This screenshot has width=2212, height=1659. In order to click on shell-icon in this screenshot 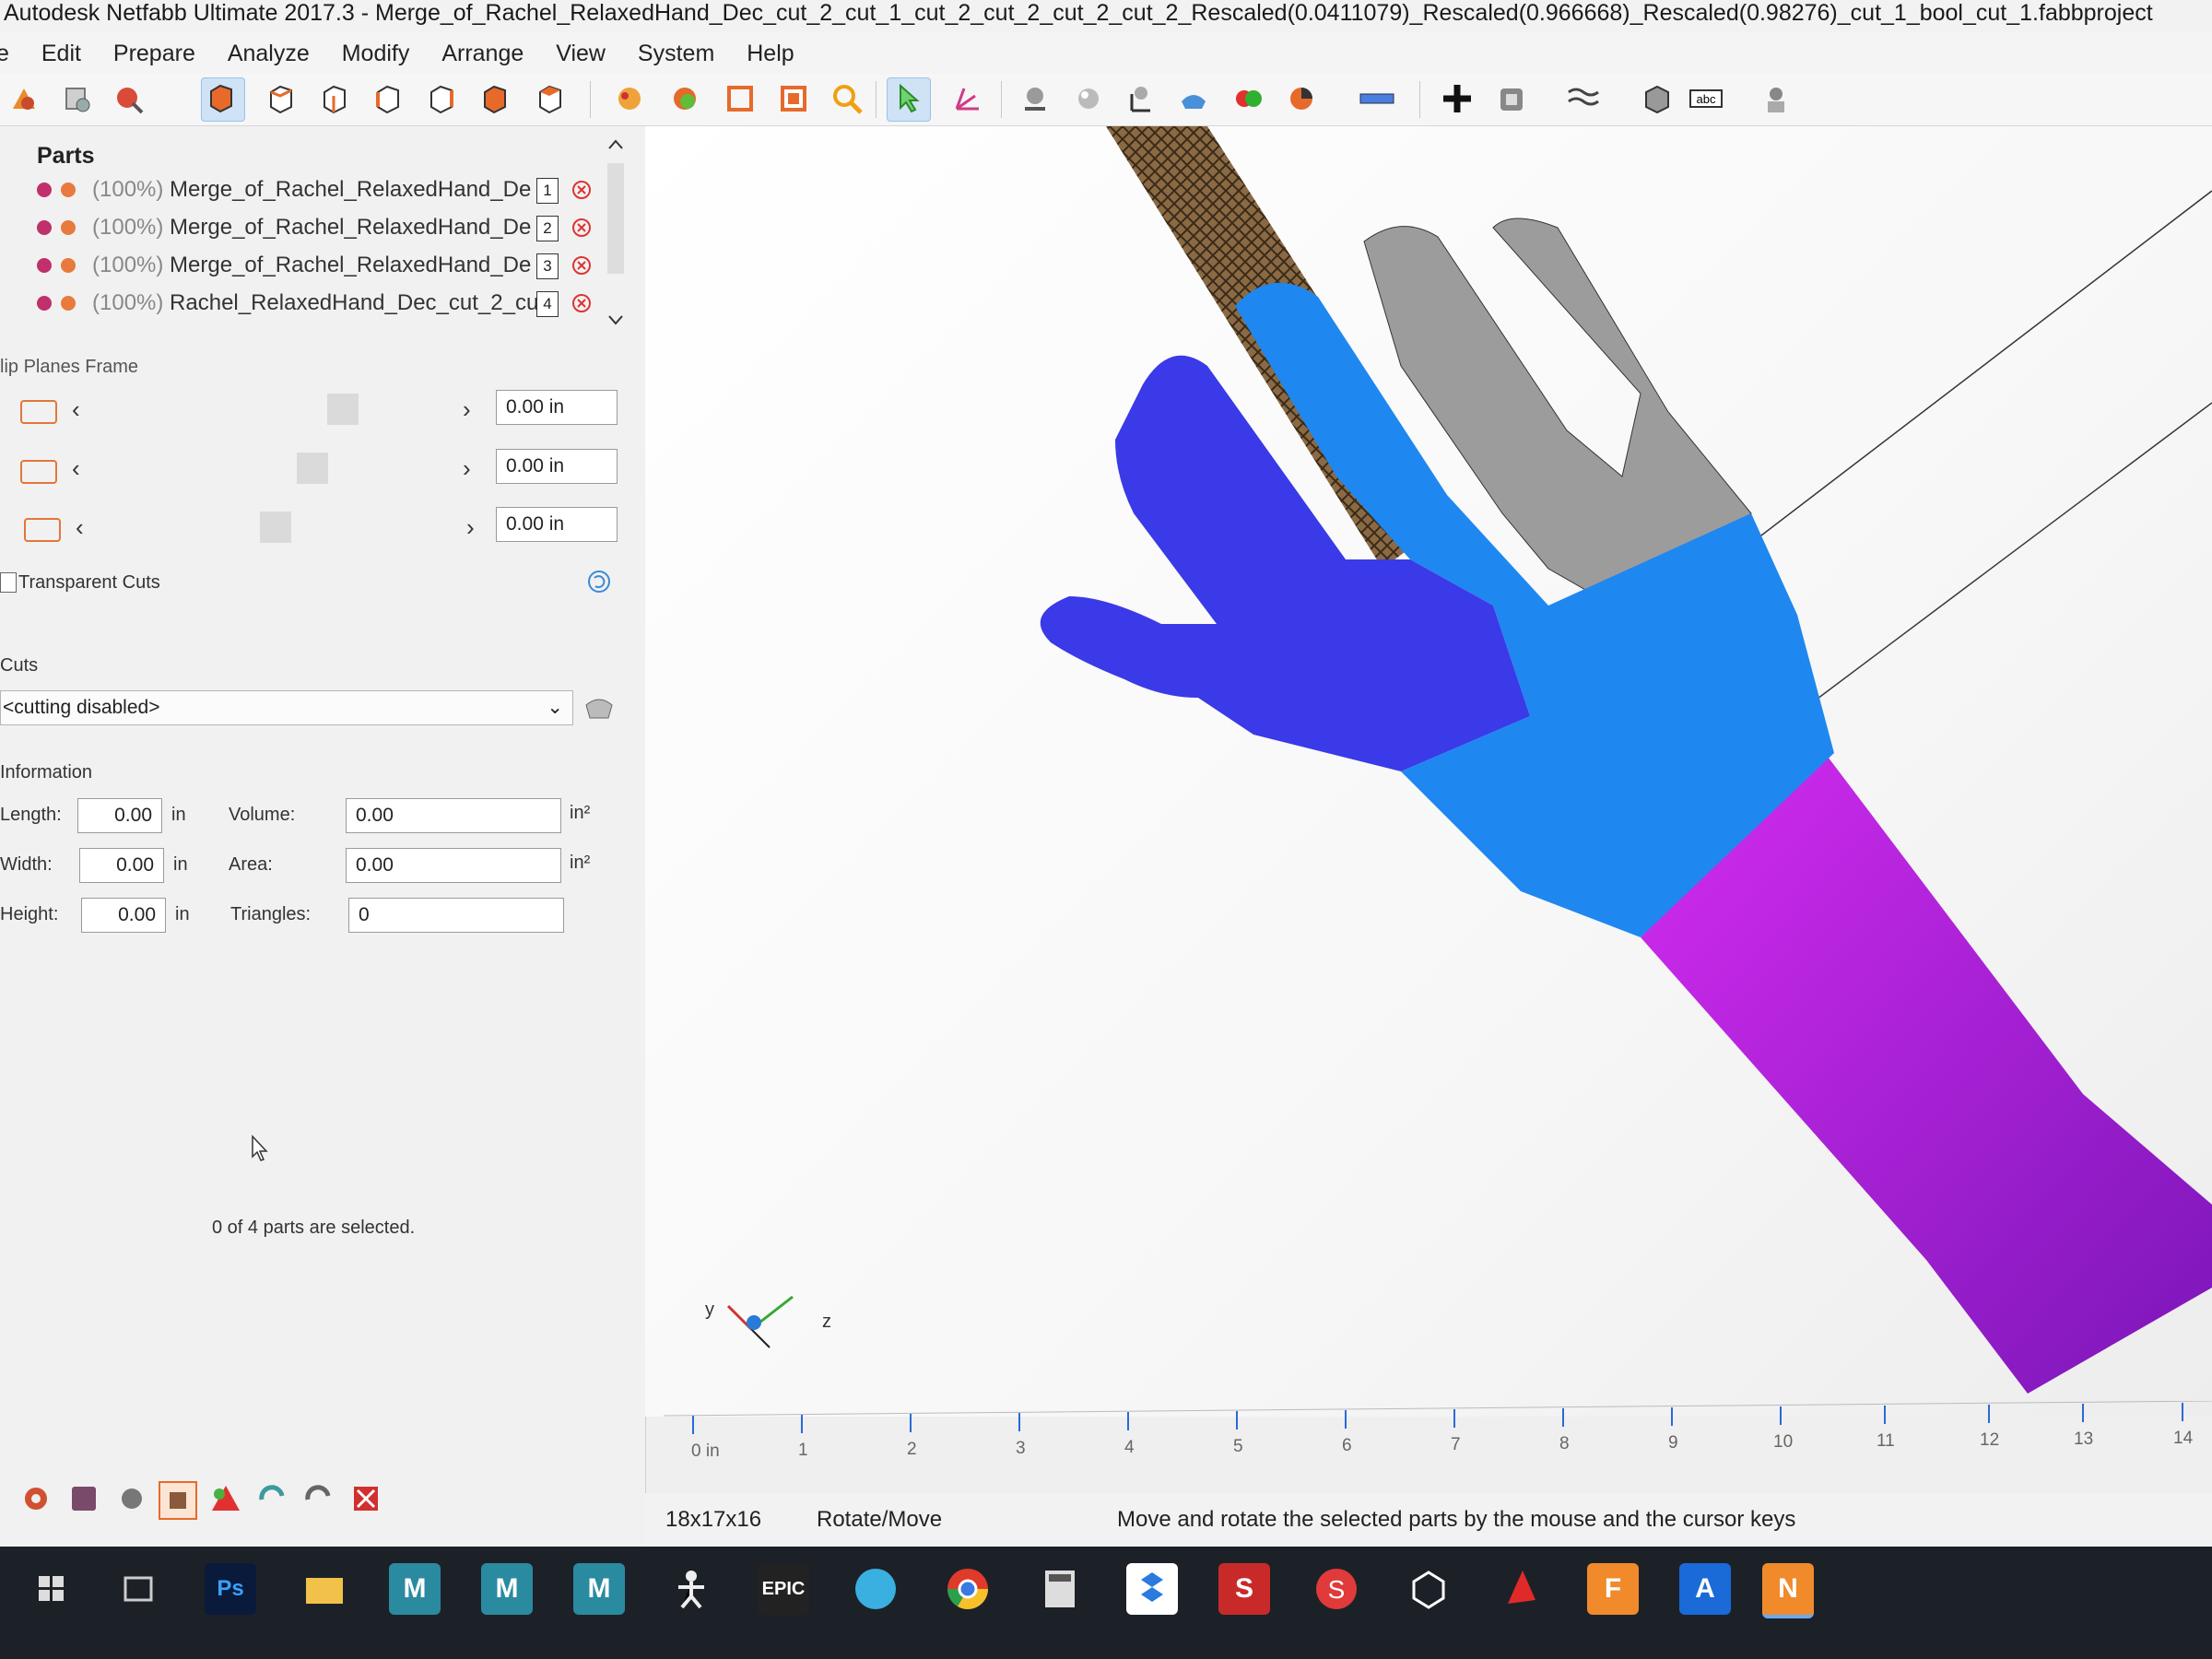, I will do `click(1512, 98)`.